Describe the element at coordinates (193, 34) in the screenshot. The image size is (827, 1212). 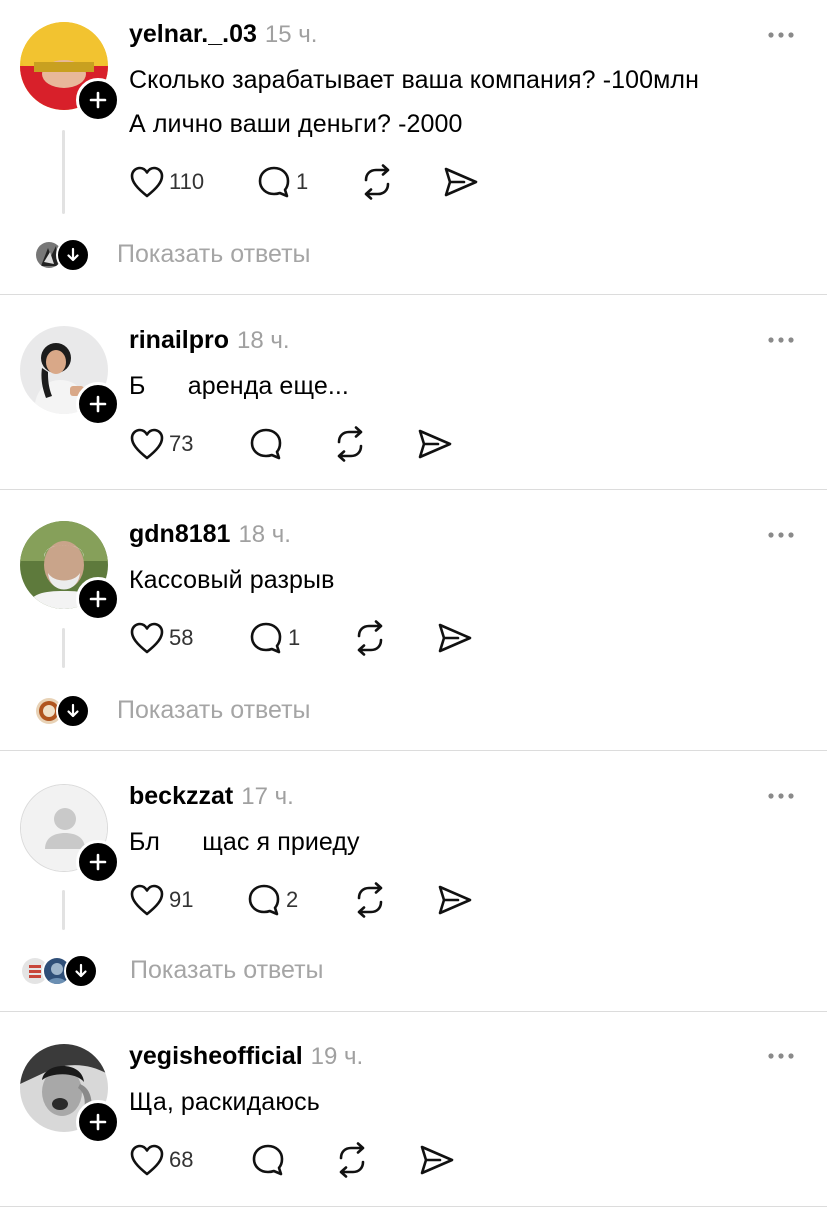
I see `username-text: yelnar._.03` at that location.